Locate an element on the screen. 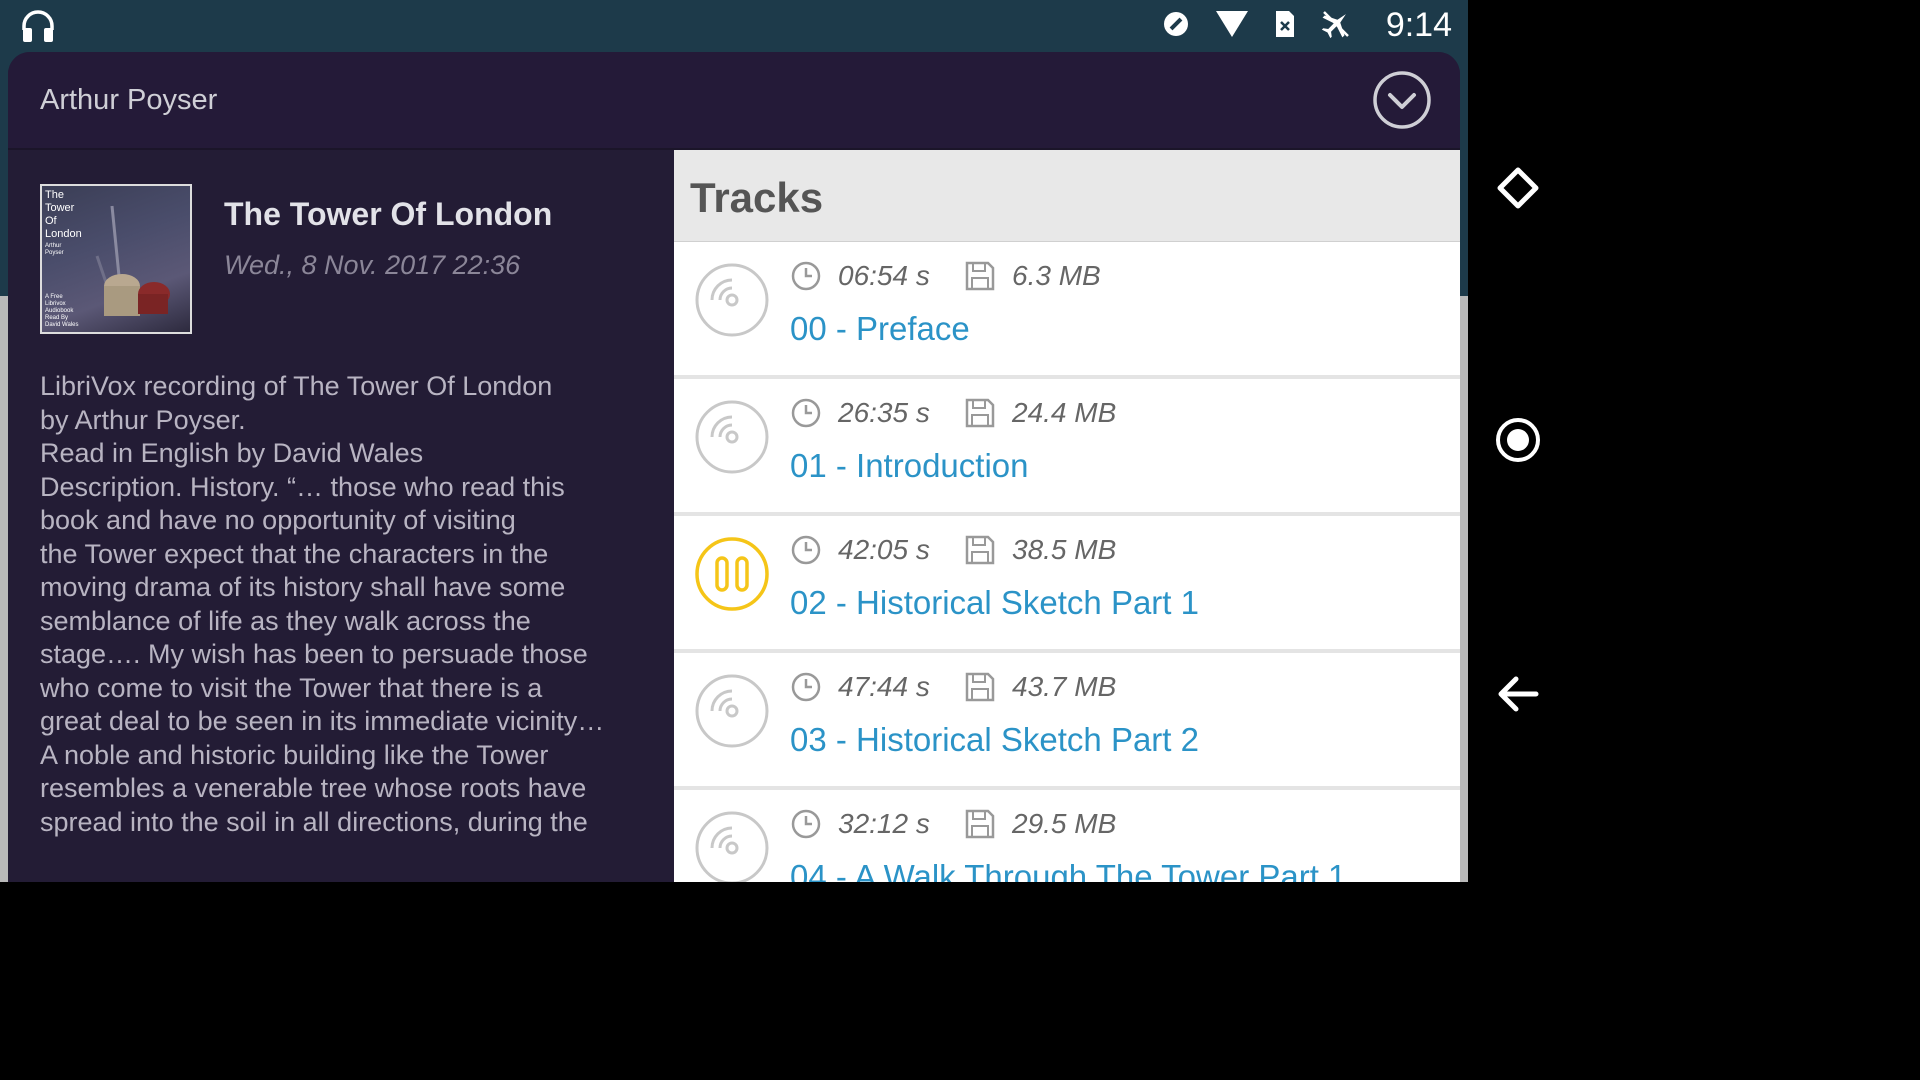  track-title: 03 - Historical Sketch Part 2 is located at coordinates (994, 740).